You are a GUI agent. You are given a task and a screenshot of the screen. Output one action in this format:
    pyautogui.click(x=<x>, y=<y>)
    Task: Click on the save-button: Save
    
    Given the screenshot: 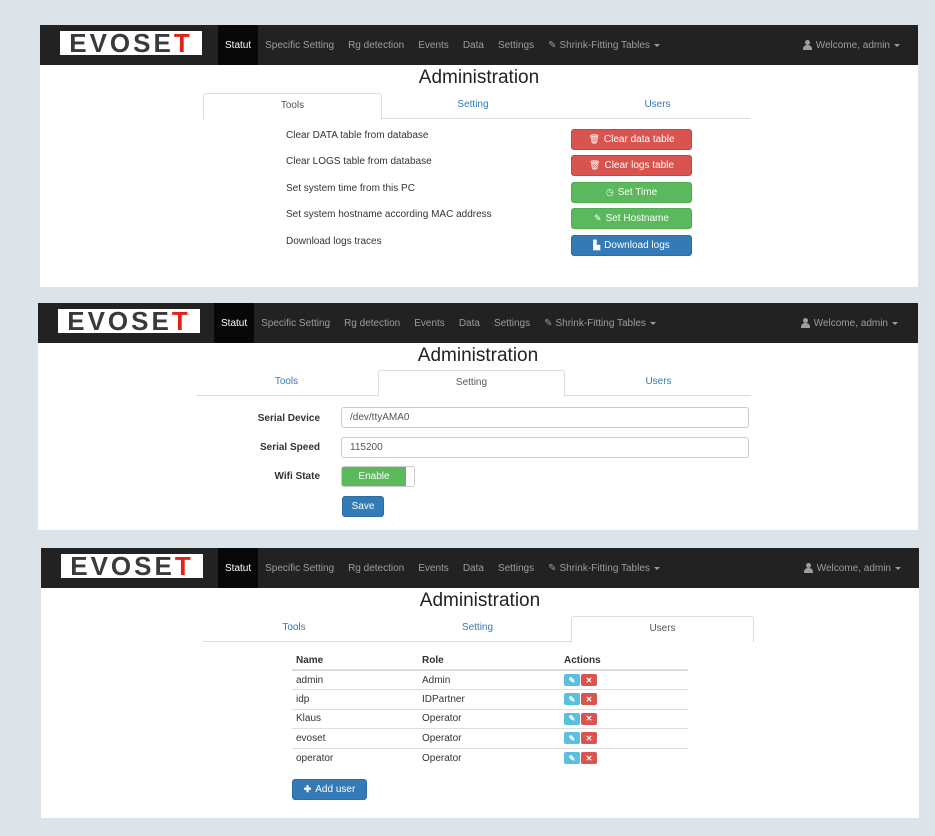 What is the action you would take?
    pyautogui.click(x=363, y=506)
    